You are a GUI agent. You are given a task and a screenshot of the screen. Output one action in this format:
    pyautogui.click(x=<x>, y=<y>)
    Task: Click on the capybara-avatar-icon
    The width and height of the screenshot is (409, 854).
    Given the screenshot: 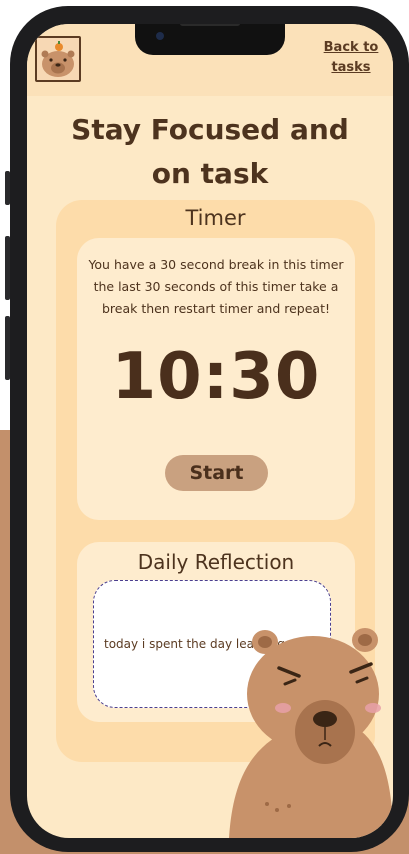 What is the action you would take?
    pyautogui.click(x=58, y=59)
    